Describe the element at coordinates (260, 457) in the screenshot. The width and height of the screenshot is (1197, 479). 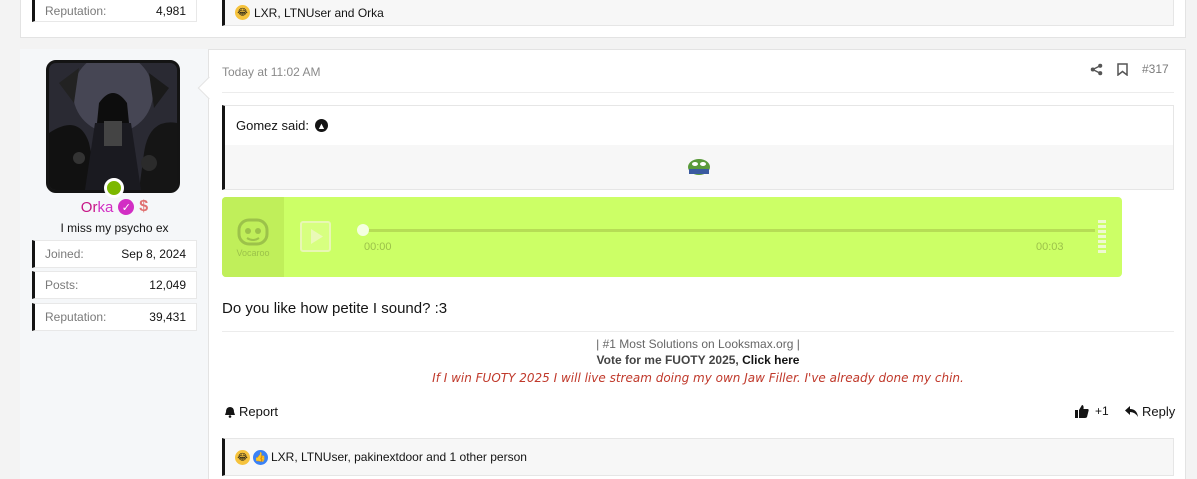
I see `like-reaction-icon: 👍` at that location.